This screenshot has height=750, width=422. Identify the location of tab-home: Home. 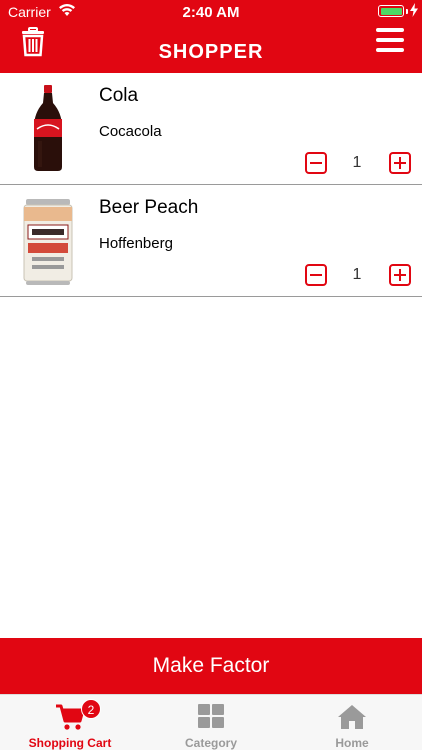
(352, 722).